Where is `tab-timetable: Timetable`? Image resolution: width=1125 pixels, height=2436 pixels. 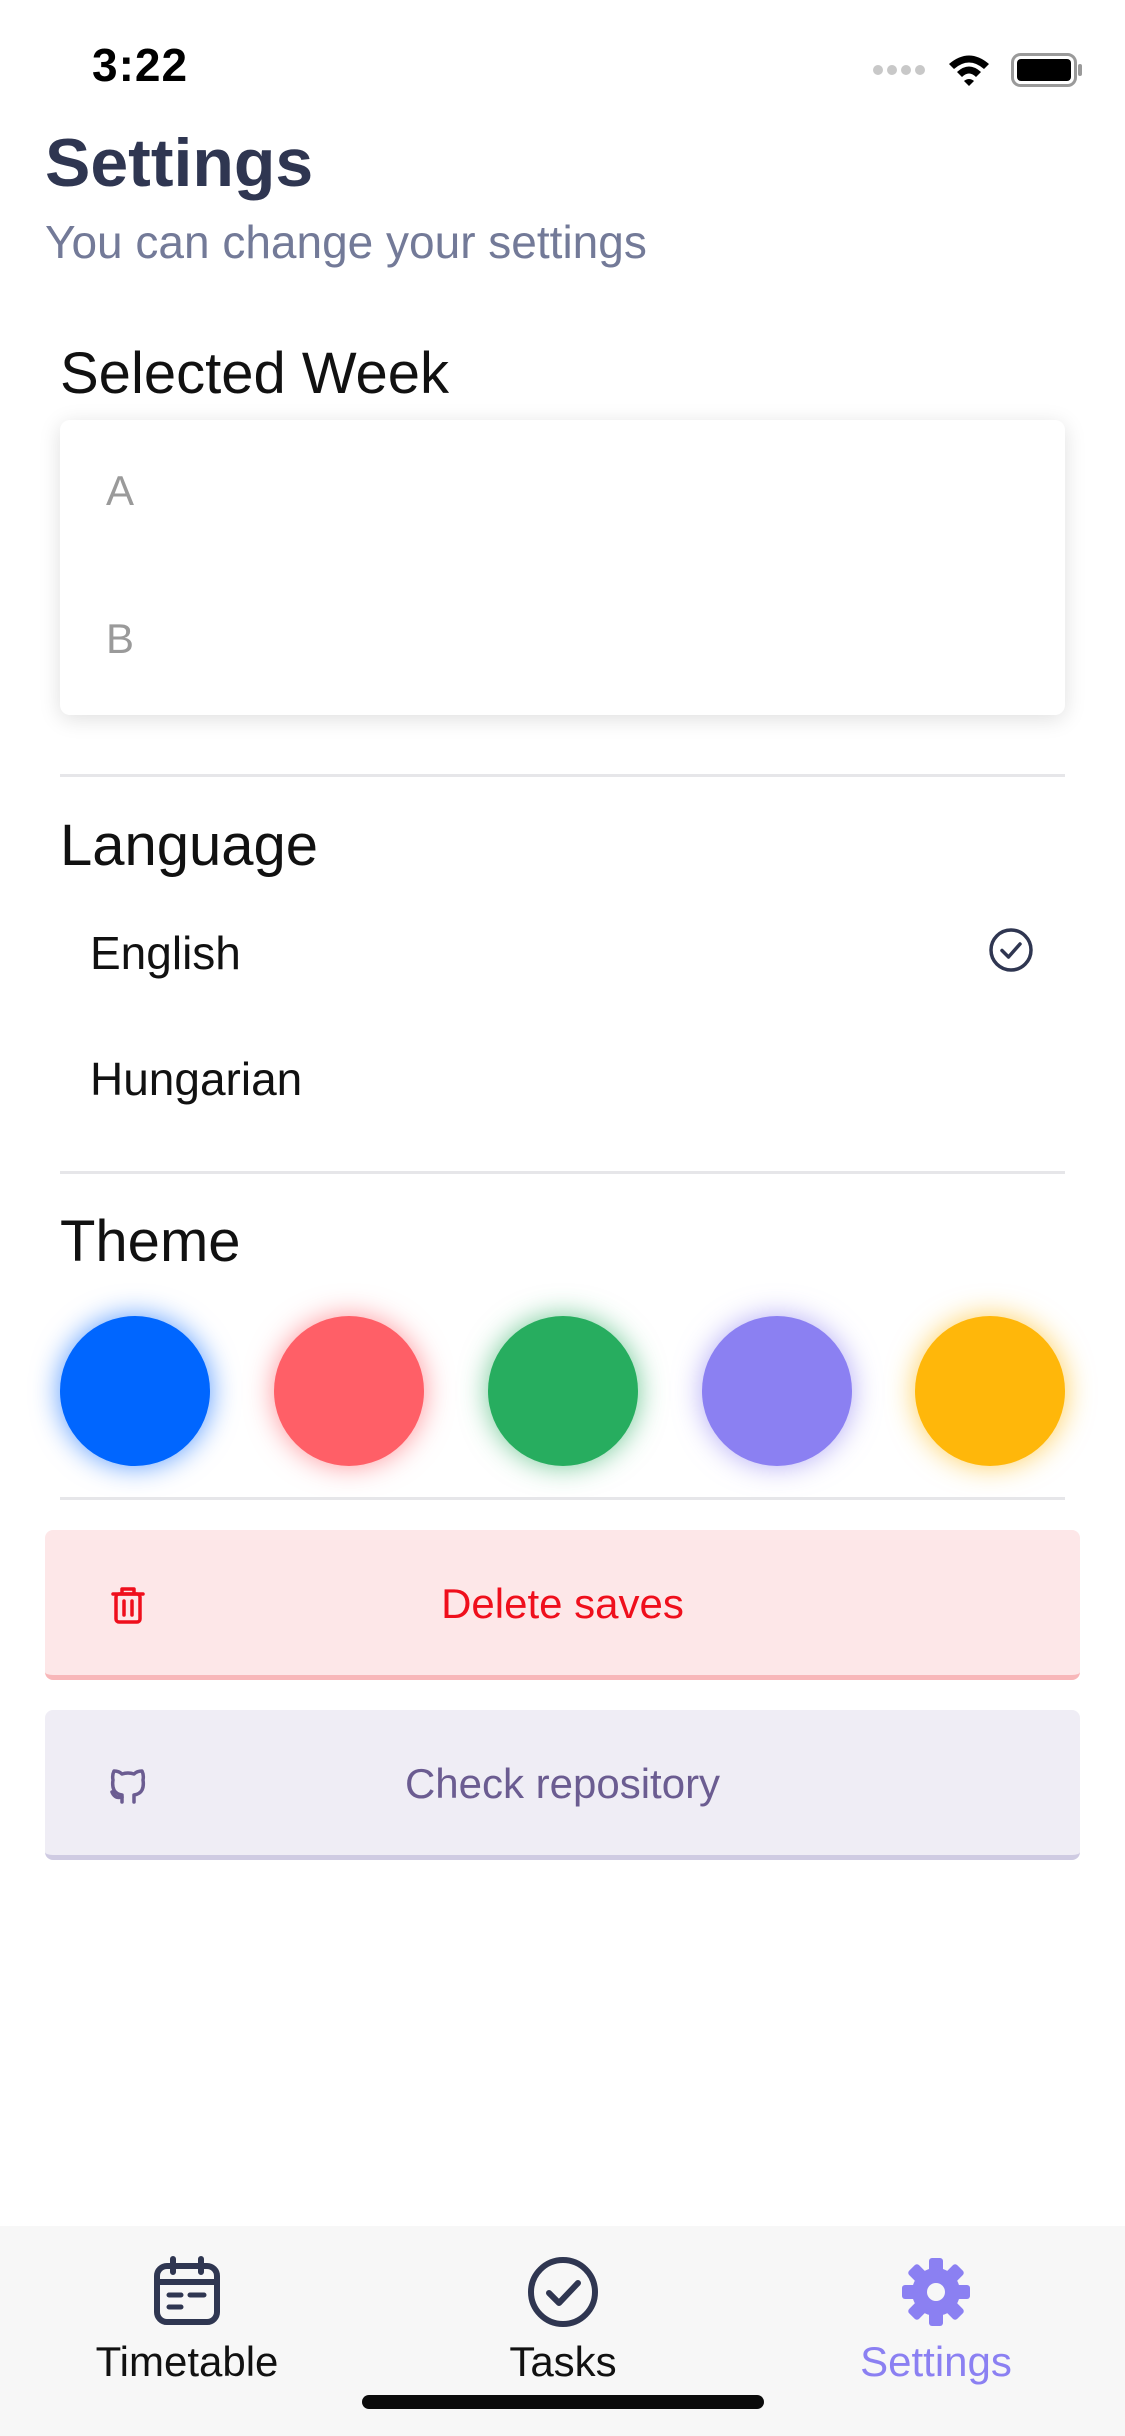
tab-timetable: Timetable is located at coordinates (187, 2341).